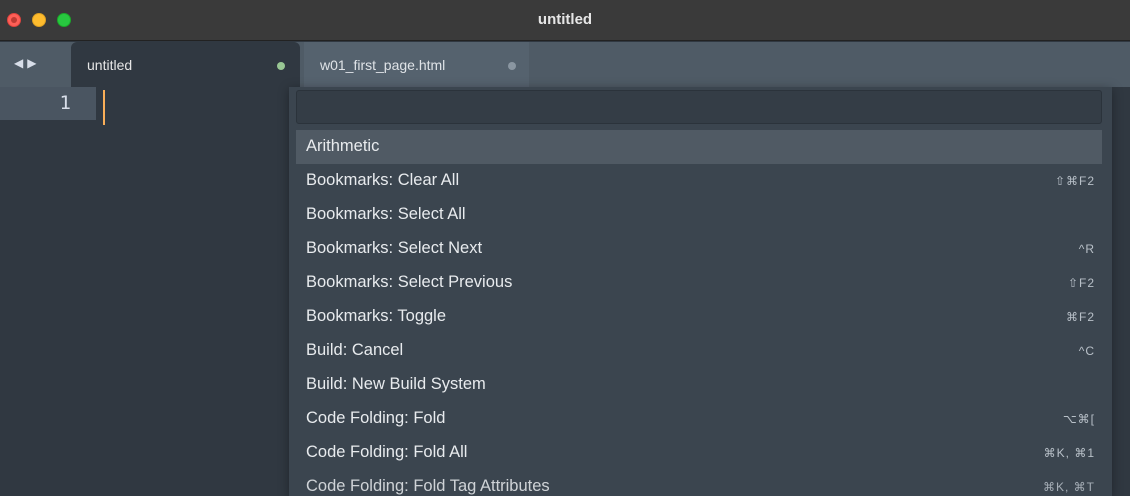  I want to click on command-shortcut: ⌘K, ⌘T, so click(1068, 487).